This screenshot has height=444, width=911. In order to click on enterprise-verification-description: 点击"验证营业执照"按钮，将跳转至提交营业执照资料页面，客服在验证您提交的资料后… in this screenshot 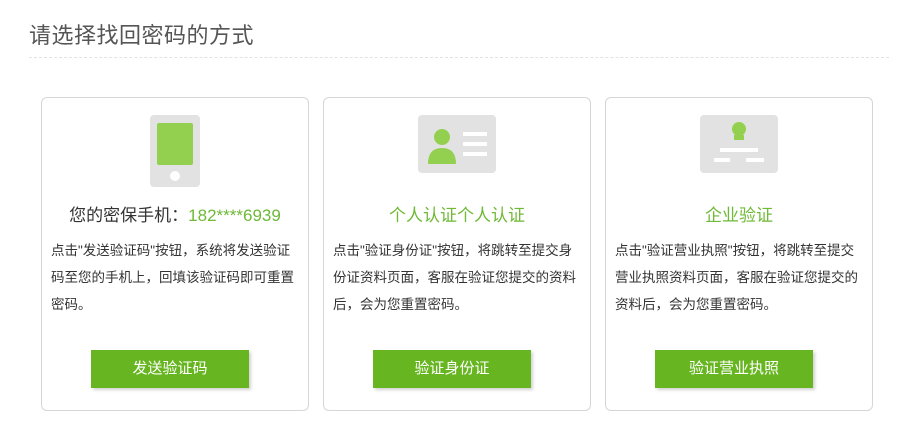, I will do `click(736, 277)`.